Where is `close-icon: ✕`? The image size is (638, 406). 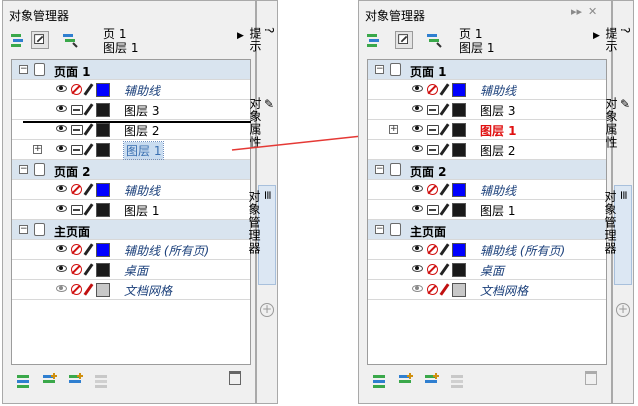 close-icon: ✕ is located at coordinates (592, 11).